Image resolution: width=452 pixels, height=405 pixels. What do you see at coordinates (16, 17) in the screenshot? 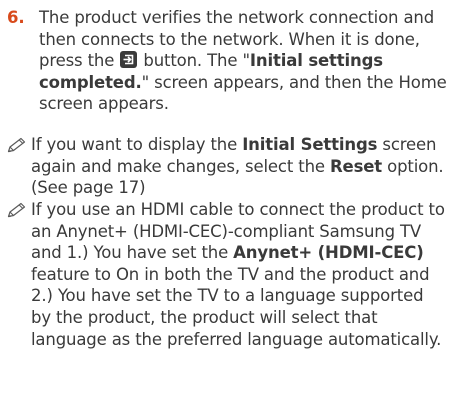
I see `step-number: 6.` at bounding box center [16, 17].